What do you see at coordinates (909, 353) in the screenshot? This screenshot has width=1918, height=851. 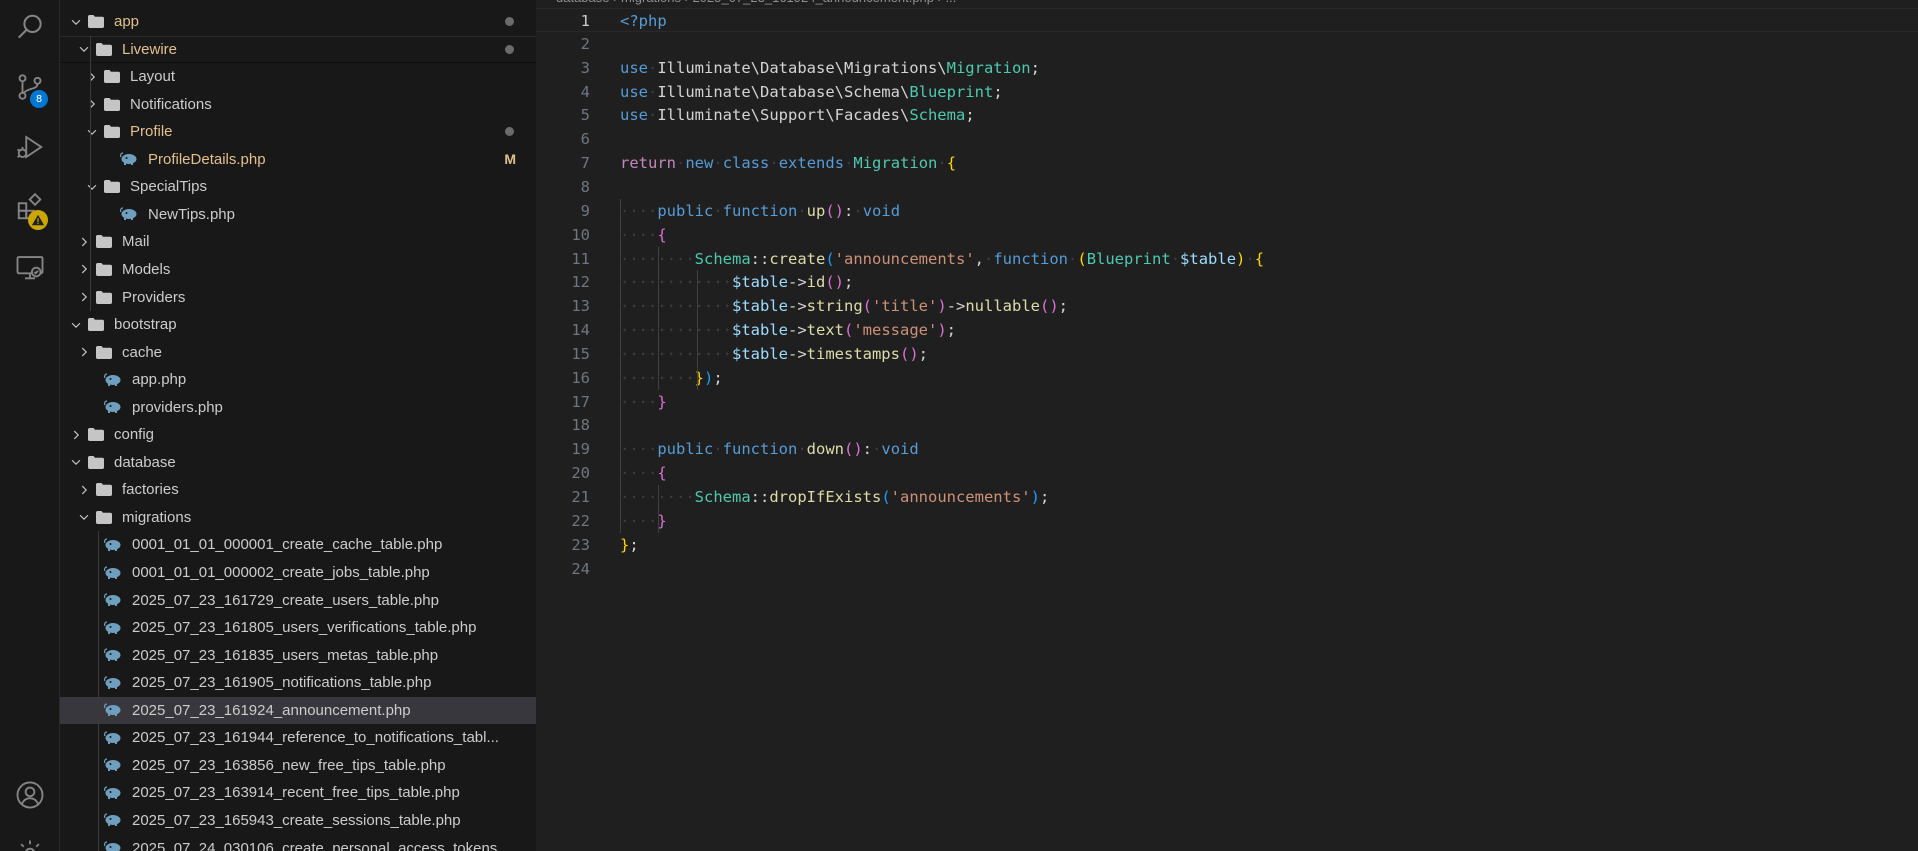 I see `code-token: ()` at bounding box center [909, 353].